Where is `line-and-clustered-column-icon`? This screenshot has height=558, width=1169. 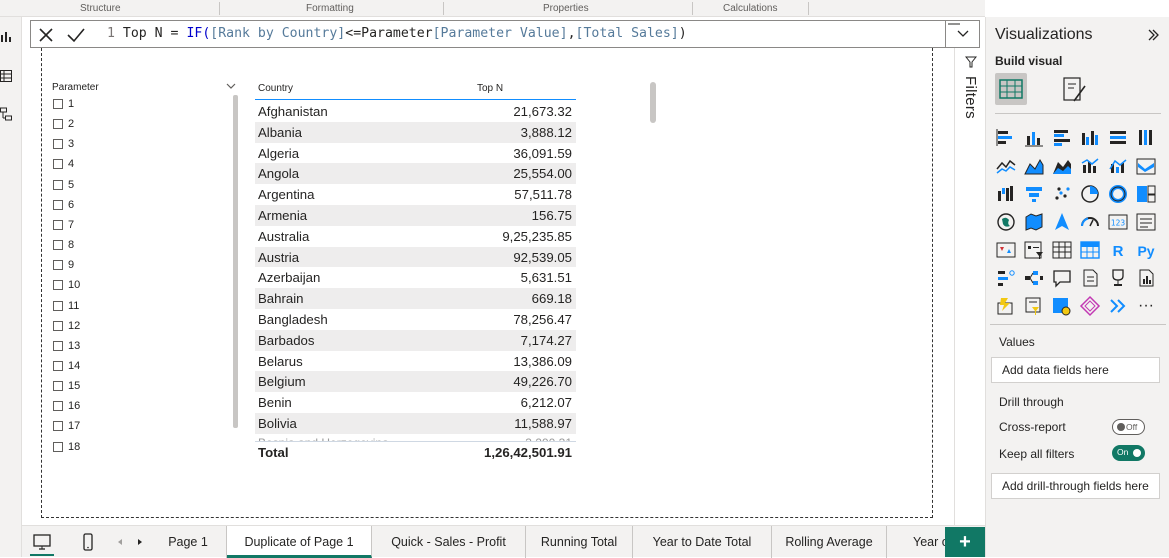 line-and-clustered-column-icon is located at coordinates (1118, 166).